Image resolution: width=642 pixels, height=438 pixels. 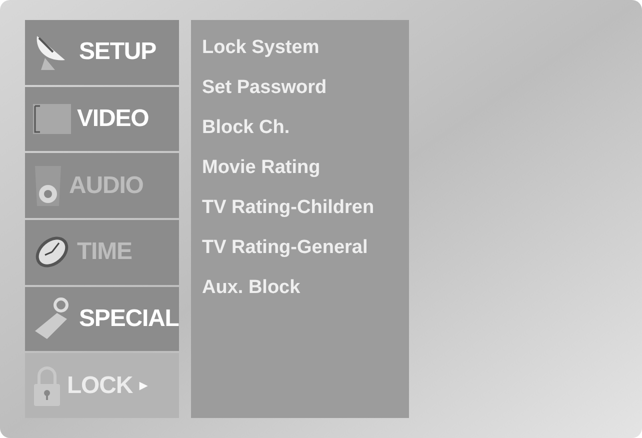 What do you see at coordinates (305, 208) in the screenshot?
I see `submenu-item: TV Rating-Children` at bounding box center [305, 208].